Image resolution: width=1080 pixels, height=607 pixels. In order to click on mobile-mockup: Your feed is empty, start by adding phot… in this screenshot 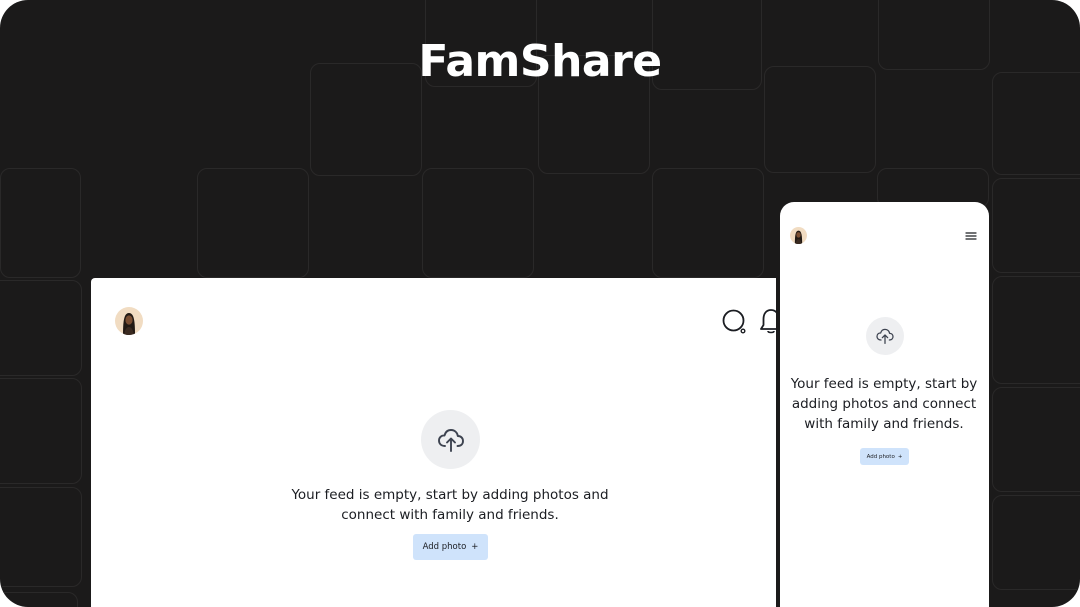, I will do `click(884, 404)`.